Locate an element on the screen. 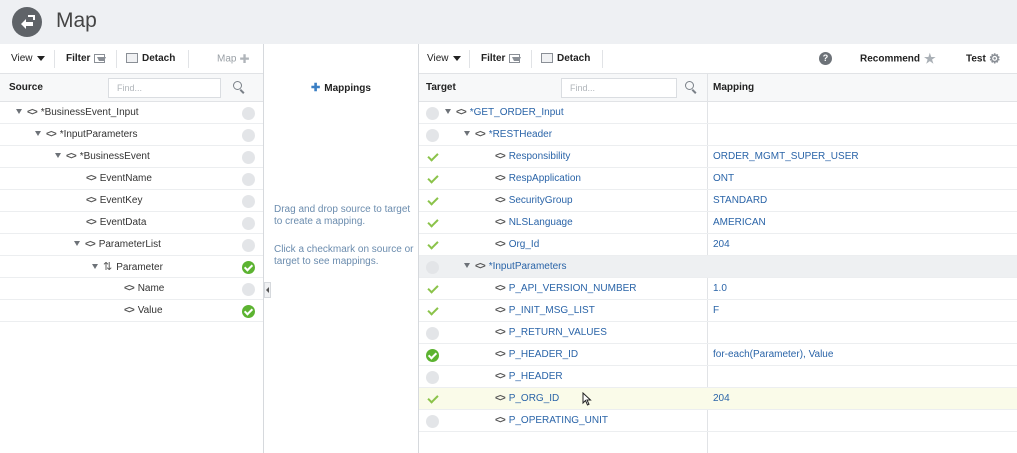 The image size is (1017, 453). mapping-value: AMERICAN is located at coordinates (739, 223).